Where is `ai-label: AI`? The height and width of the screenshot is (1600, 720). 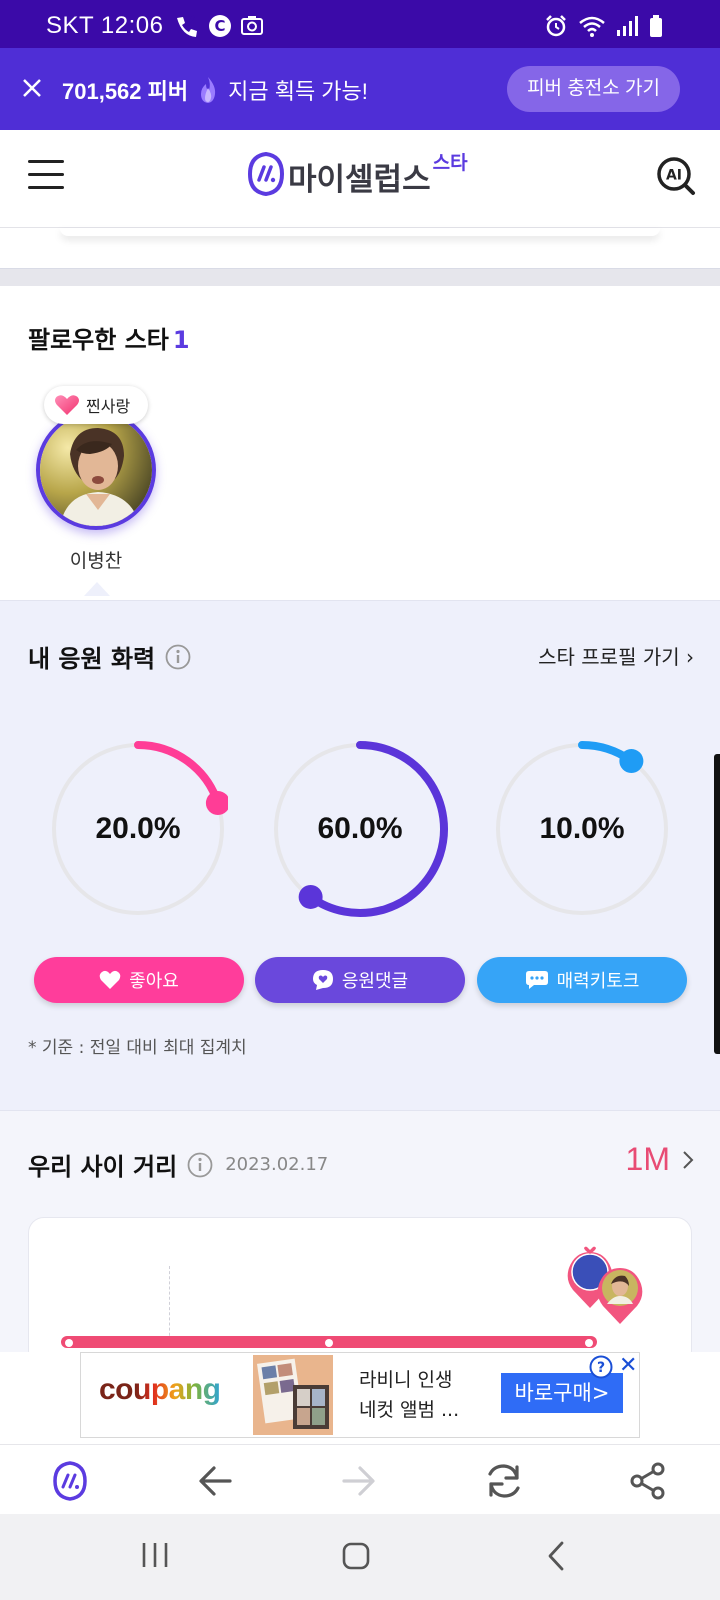 ai-label: AI is located at coordinates (674, 176).